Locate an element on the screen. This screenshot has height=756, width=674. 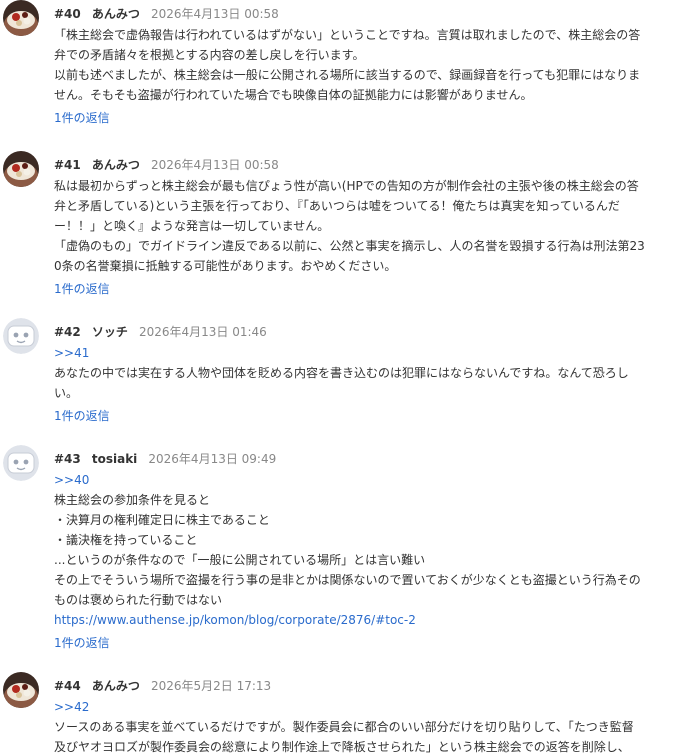
reply-anchor-link: >>41 is located at coordinates (362, 353).